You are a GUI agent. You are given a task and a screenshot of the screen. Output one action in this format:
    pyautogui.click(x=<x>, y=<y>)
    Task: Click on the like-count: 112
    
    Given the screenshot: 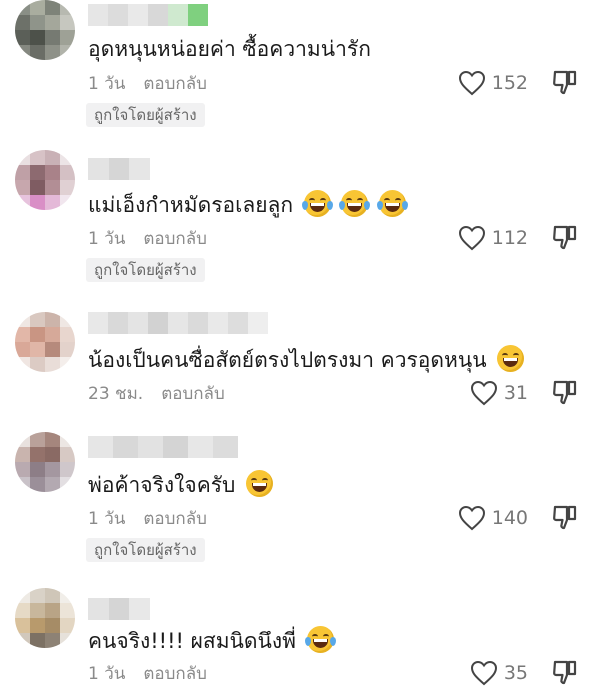 What is the action you would take?
    pyautogui.click(x=509, y=238)
    